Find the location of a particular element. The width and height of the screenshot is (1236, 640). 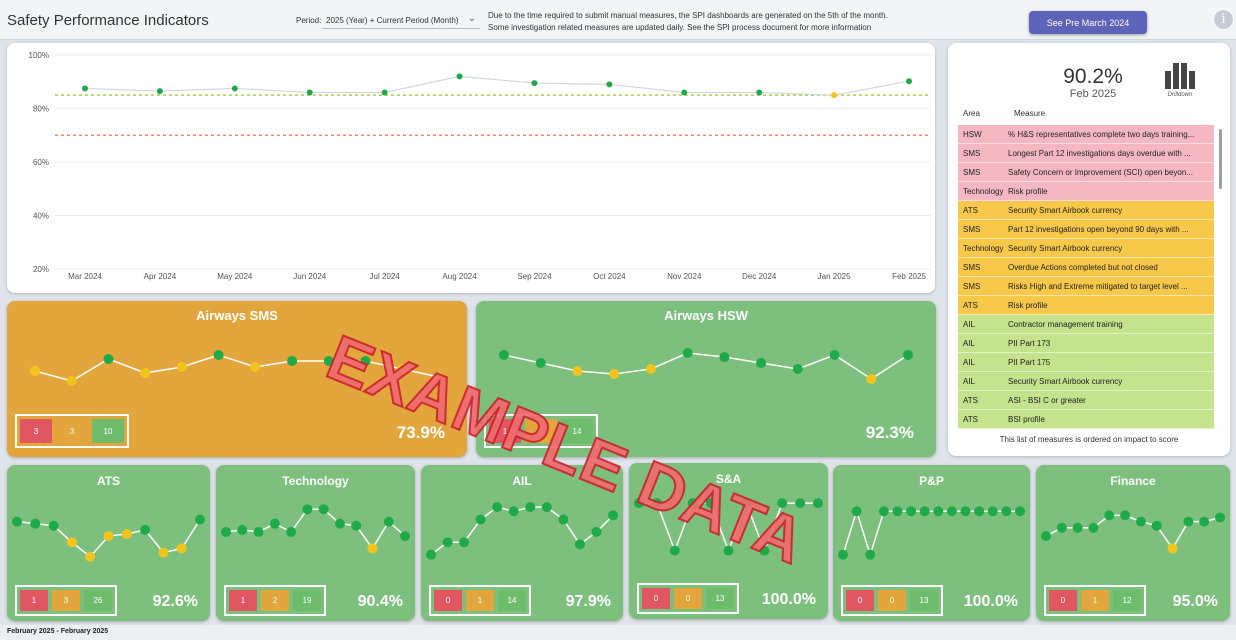

table-scrollbar is located at coordinates (1220, 159).